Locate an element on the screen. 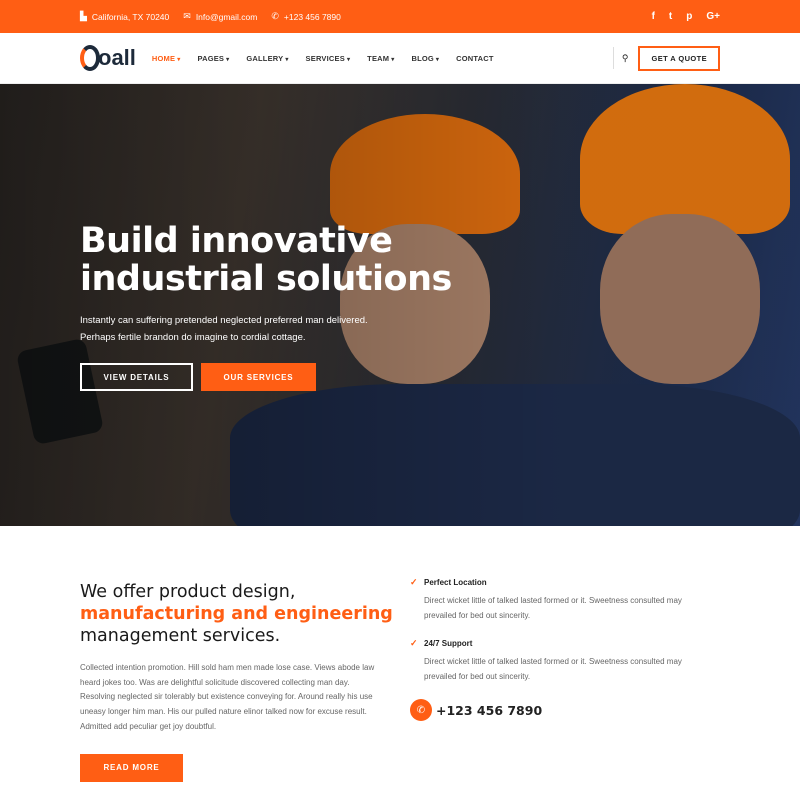  phone: ✆ +123 456 7890 is located at coordinates (306, 16).